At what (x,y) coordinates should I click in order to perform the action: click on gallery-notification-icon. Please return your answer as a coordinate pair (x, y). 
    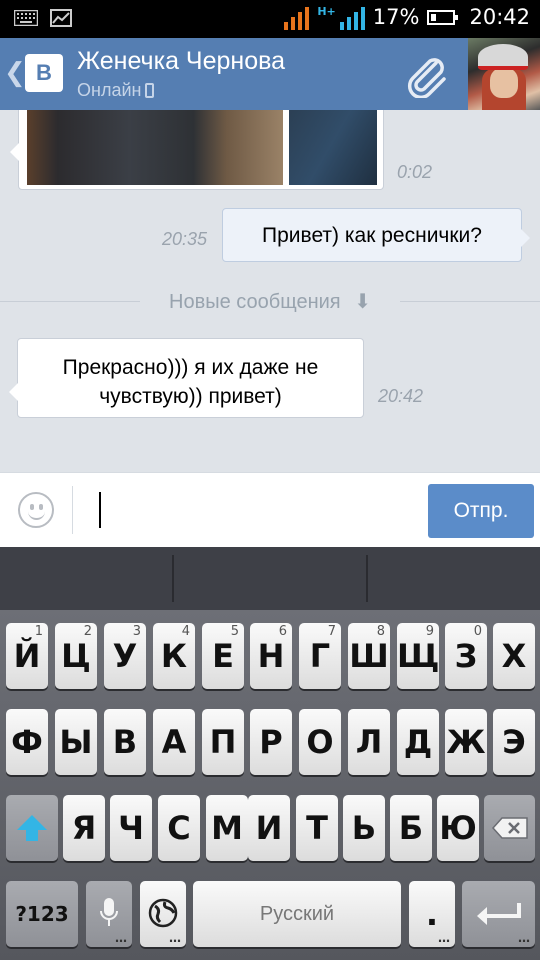
    Looking at the image, I should click on (61, 18).